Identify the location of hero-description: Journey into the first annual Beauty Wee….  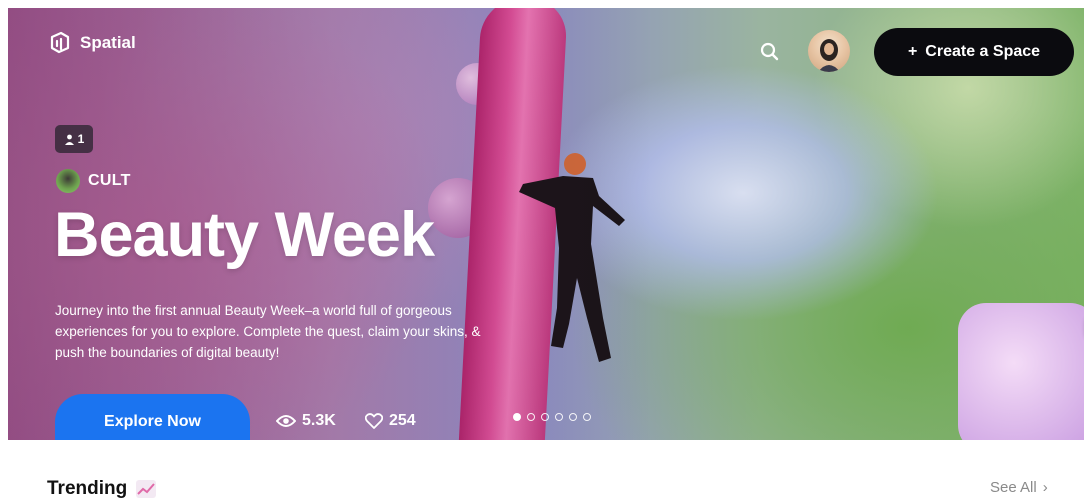
(268, 331).